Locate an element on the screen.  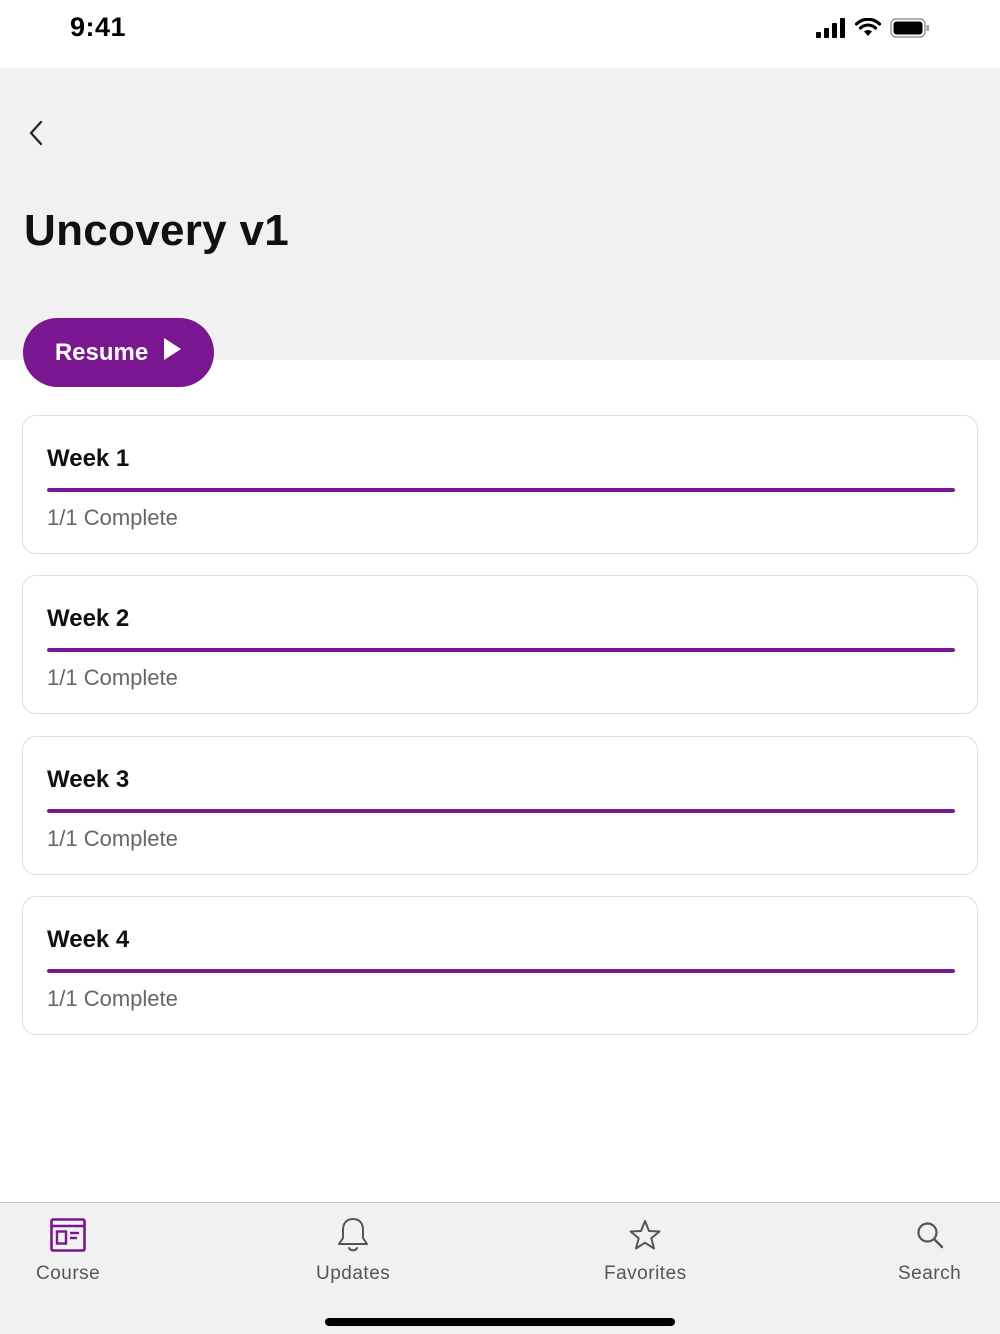
tab-label: Updates is located at coordinates (353, 1273).